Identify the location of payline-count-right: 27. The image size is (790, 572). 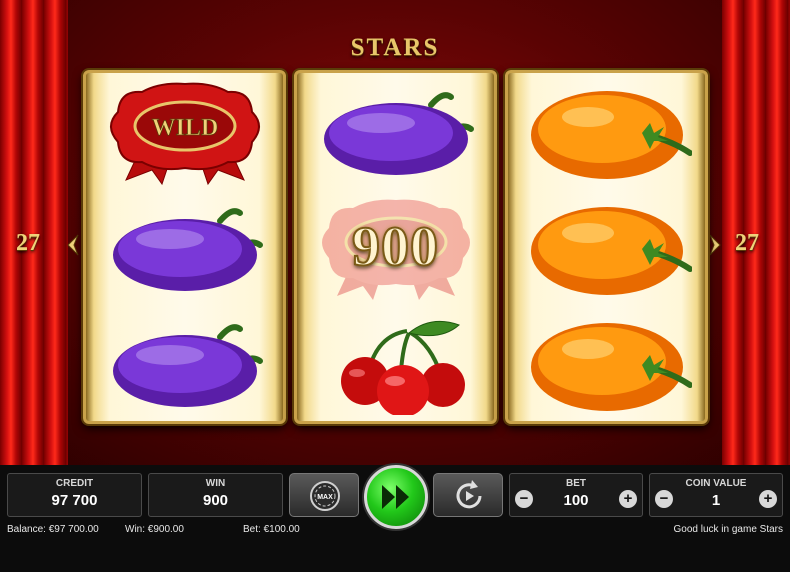
(747, 243).